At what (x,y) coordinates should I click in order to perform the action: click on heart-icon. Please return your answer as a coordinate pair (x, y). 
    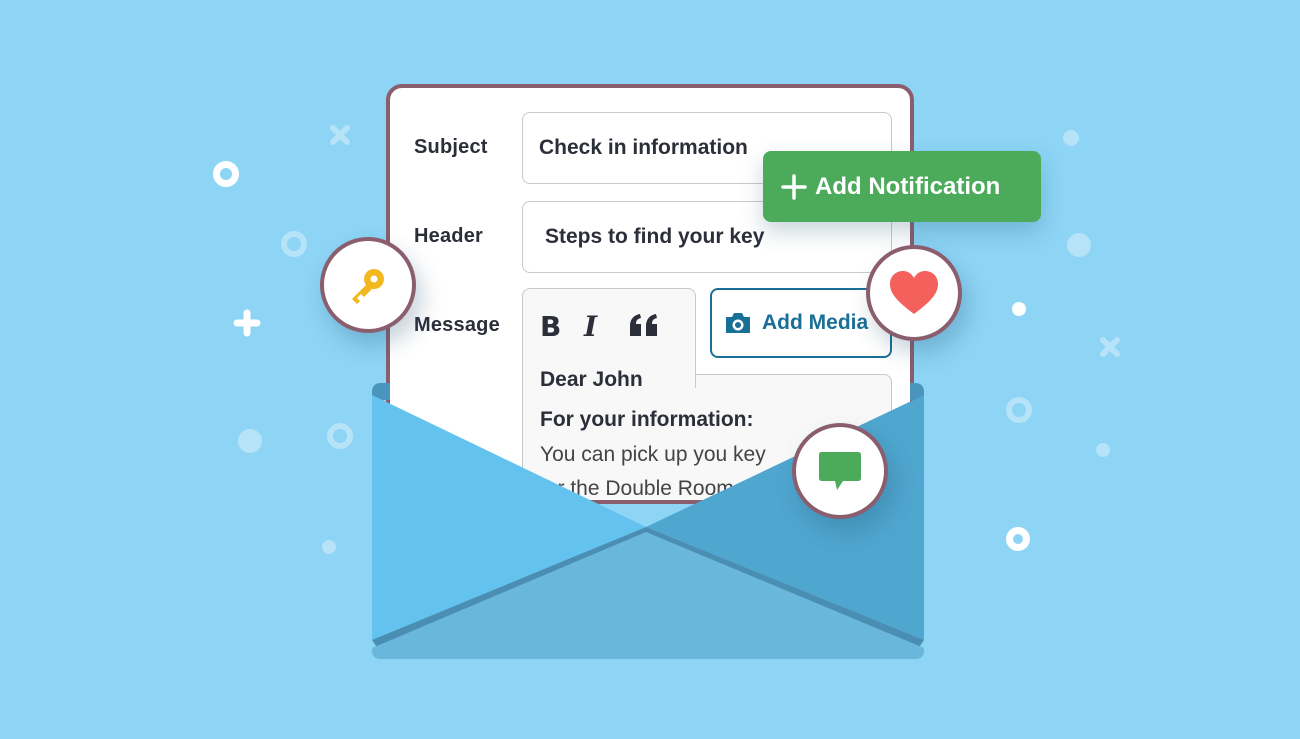
    Looking at the image, I should click on (914, 292).